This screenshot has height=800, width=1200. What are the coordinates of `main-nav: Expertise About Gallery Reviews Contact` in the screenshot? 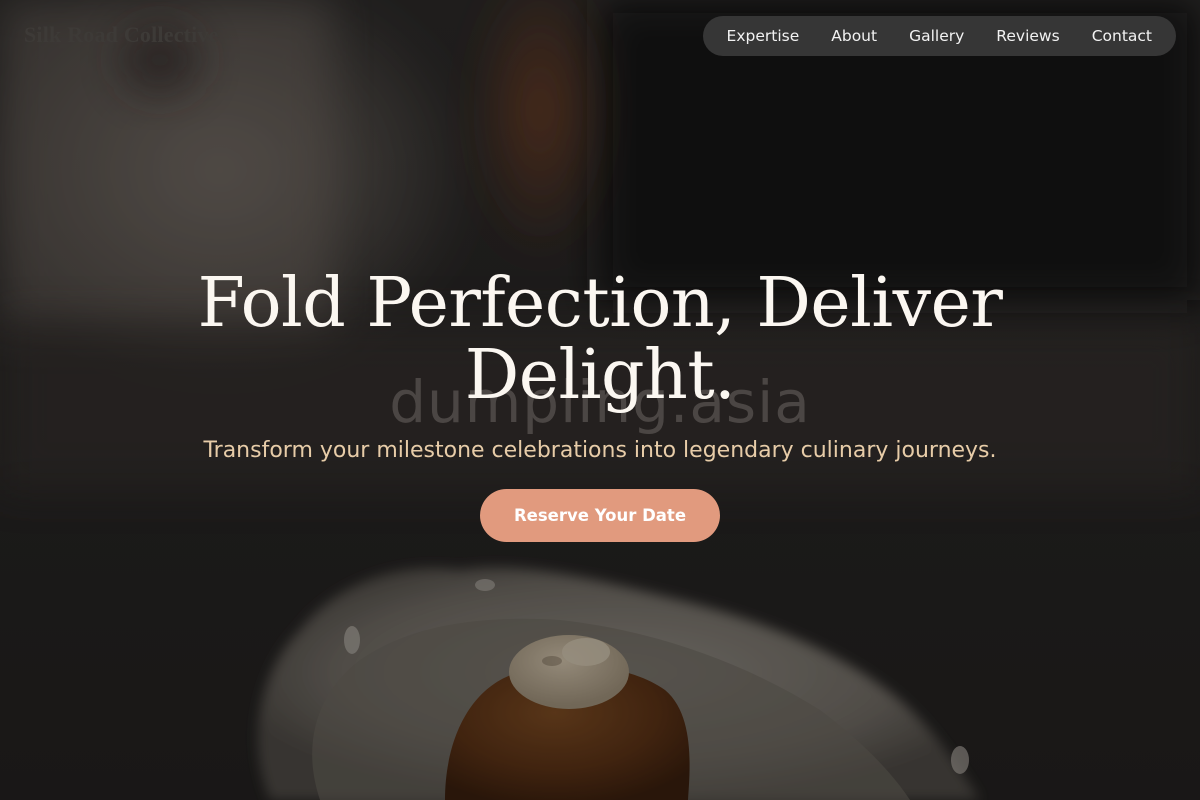 It's located at (939, 36).